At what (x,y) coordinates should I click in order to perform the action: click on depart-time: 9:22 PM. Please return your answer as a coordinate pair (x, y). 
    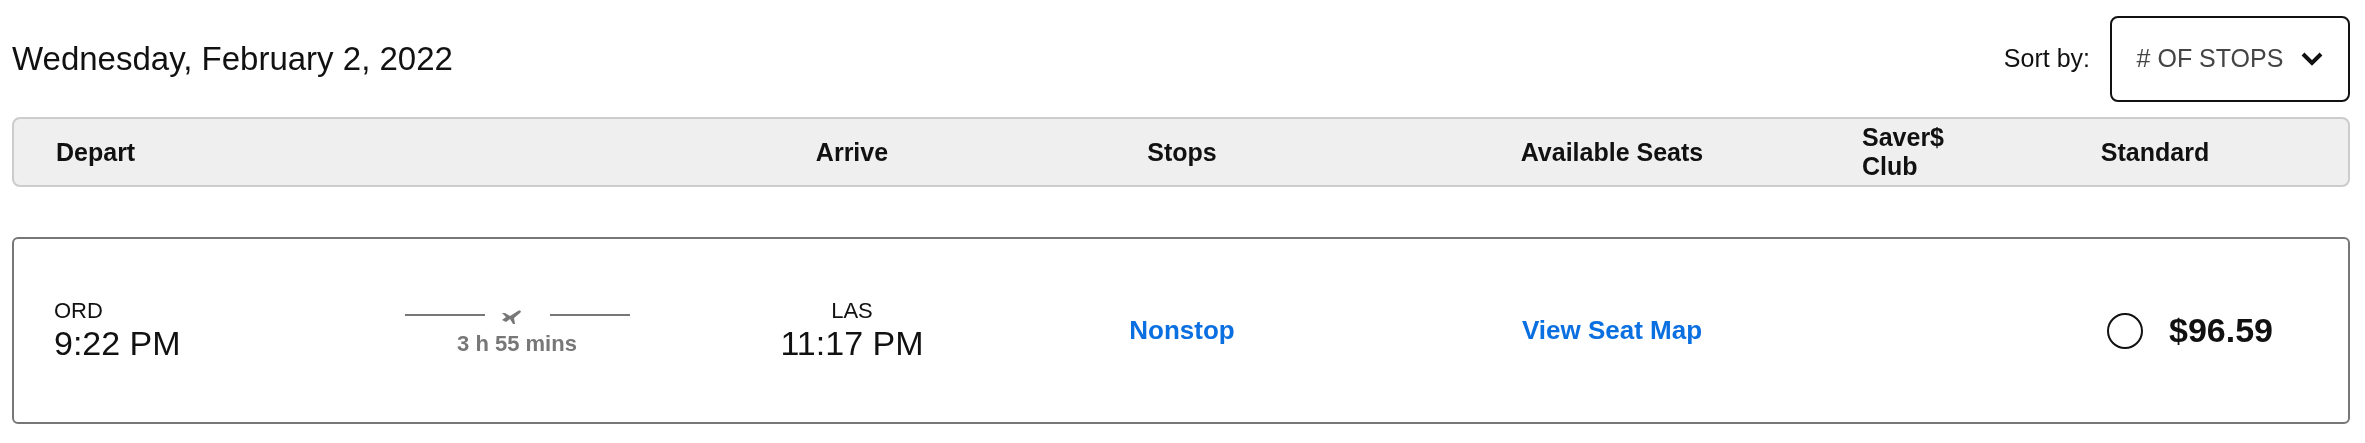
    Looking at the image, I should click on (117, 343).